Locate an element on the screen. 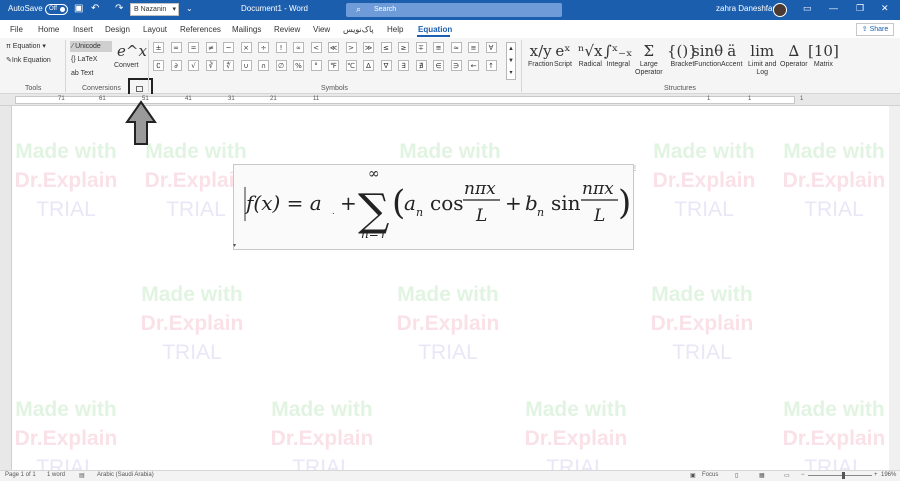 The width and height of the screenshot is (900, 482). equation-button: π Equation ▾ is located at coordinates (26, 46).